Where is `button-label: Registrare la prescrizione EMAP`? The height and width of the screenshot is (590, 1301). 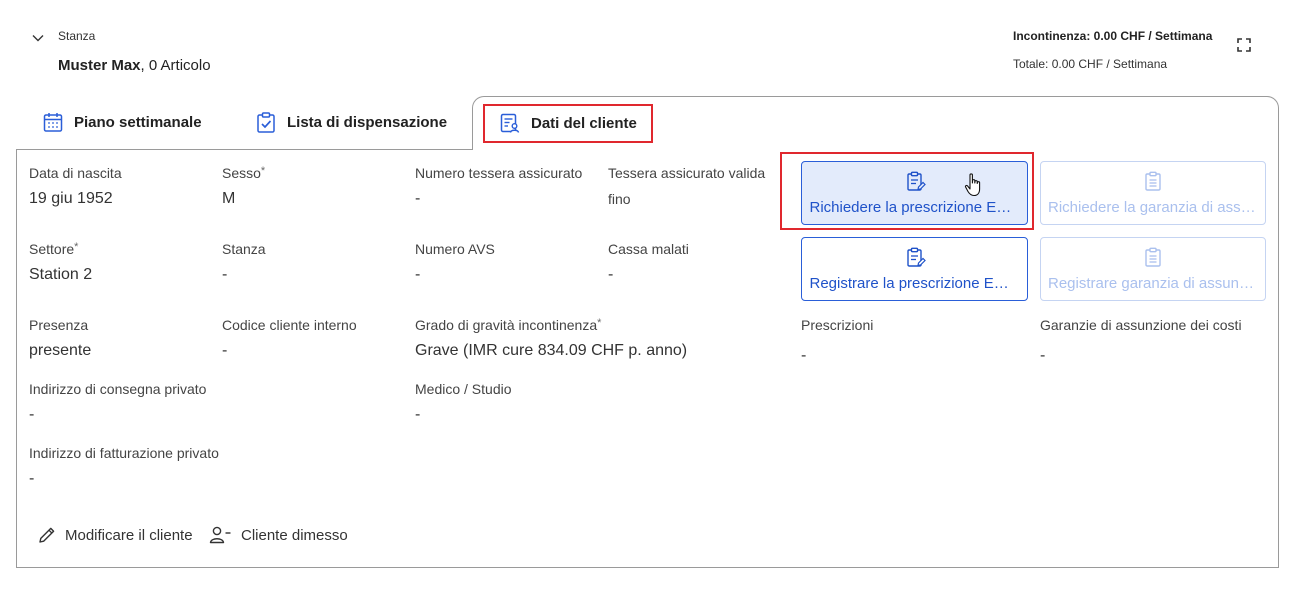 button-label: Registrare la prescrizione EMAP is located at coordinates (914, 283).